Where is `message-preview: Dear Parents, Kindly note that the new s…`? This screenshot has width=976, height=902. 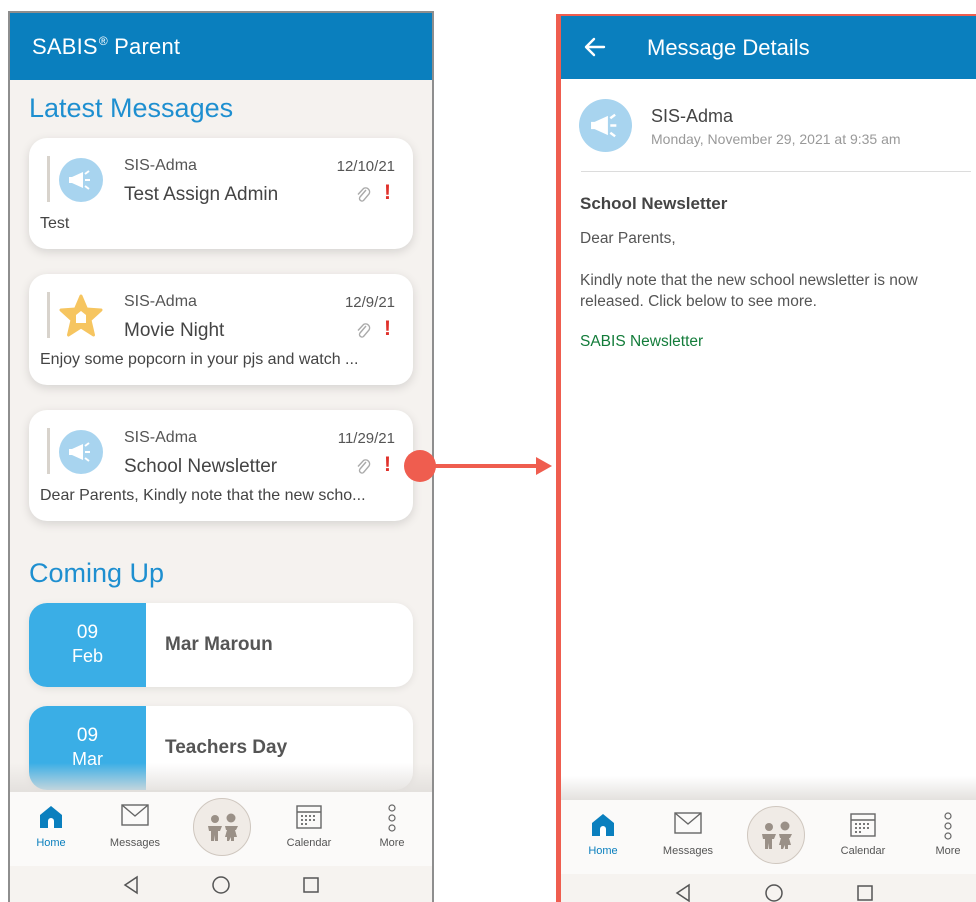
message-preview: Dear Parents, Kindly note that the new s… is located at coordinates (203, 495).